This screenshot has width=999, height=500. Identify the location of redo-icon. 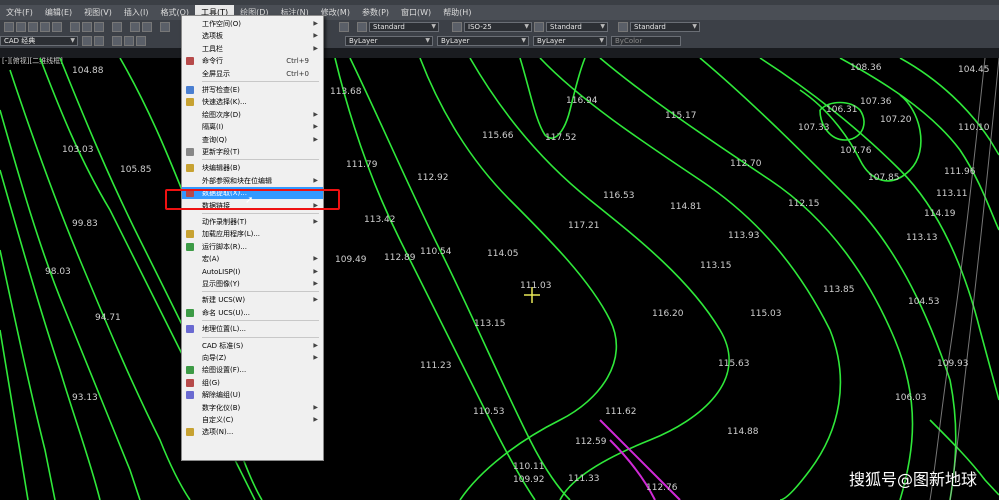
(147, 27).